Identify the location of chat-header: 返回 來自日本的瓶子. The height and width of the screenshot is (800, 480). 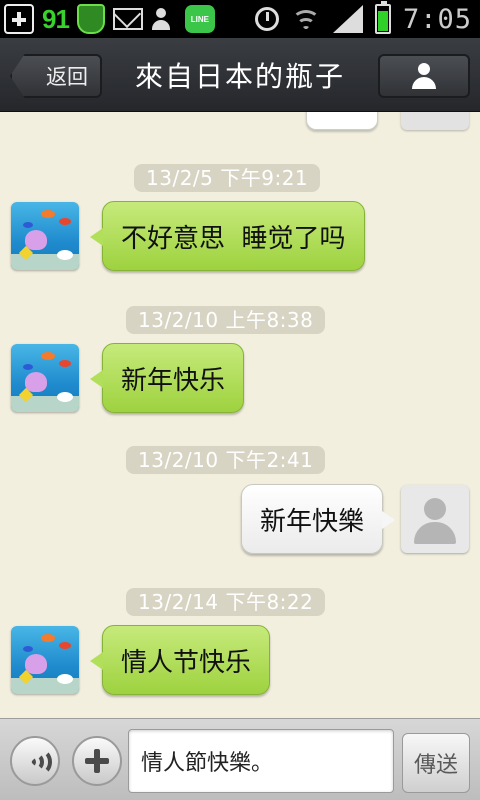
(240, 75).